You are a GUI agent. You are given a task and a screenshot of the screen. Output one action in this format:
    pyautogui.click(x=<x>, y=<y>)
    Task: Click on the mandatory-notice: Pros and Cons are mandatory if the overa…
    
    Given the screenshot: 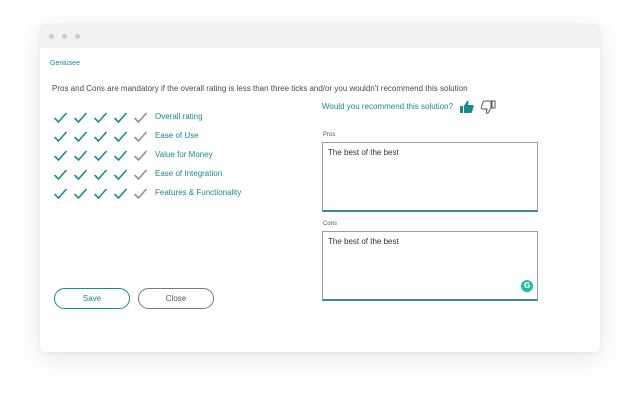 What is the action you would take?
    pyautogui.click(x=260, y=88)
    